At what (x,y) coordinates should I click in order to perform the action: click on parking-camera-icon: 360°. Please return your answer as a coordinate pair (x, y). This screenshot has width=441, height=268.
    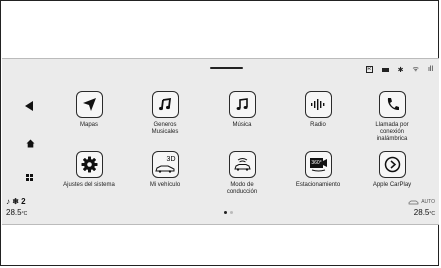
    Looking at the image, I should click on (318, 164).